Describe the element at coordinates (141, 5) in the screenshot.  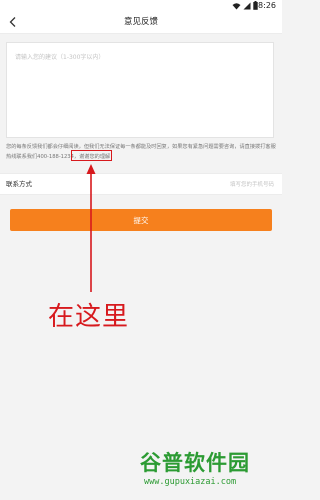
I see `status-bar: 8:26` at that location.